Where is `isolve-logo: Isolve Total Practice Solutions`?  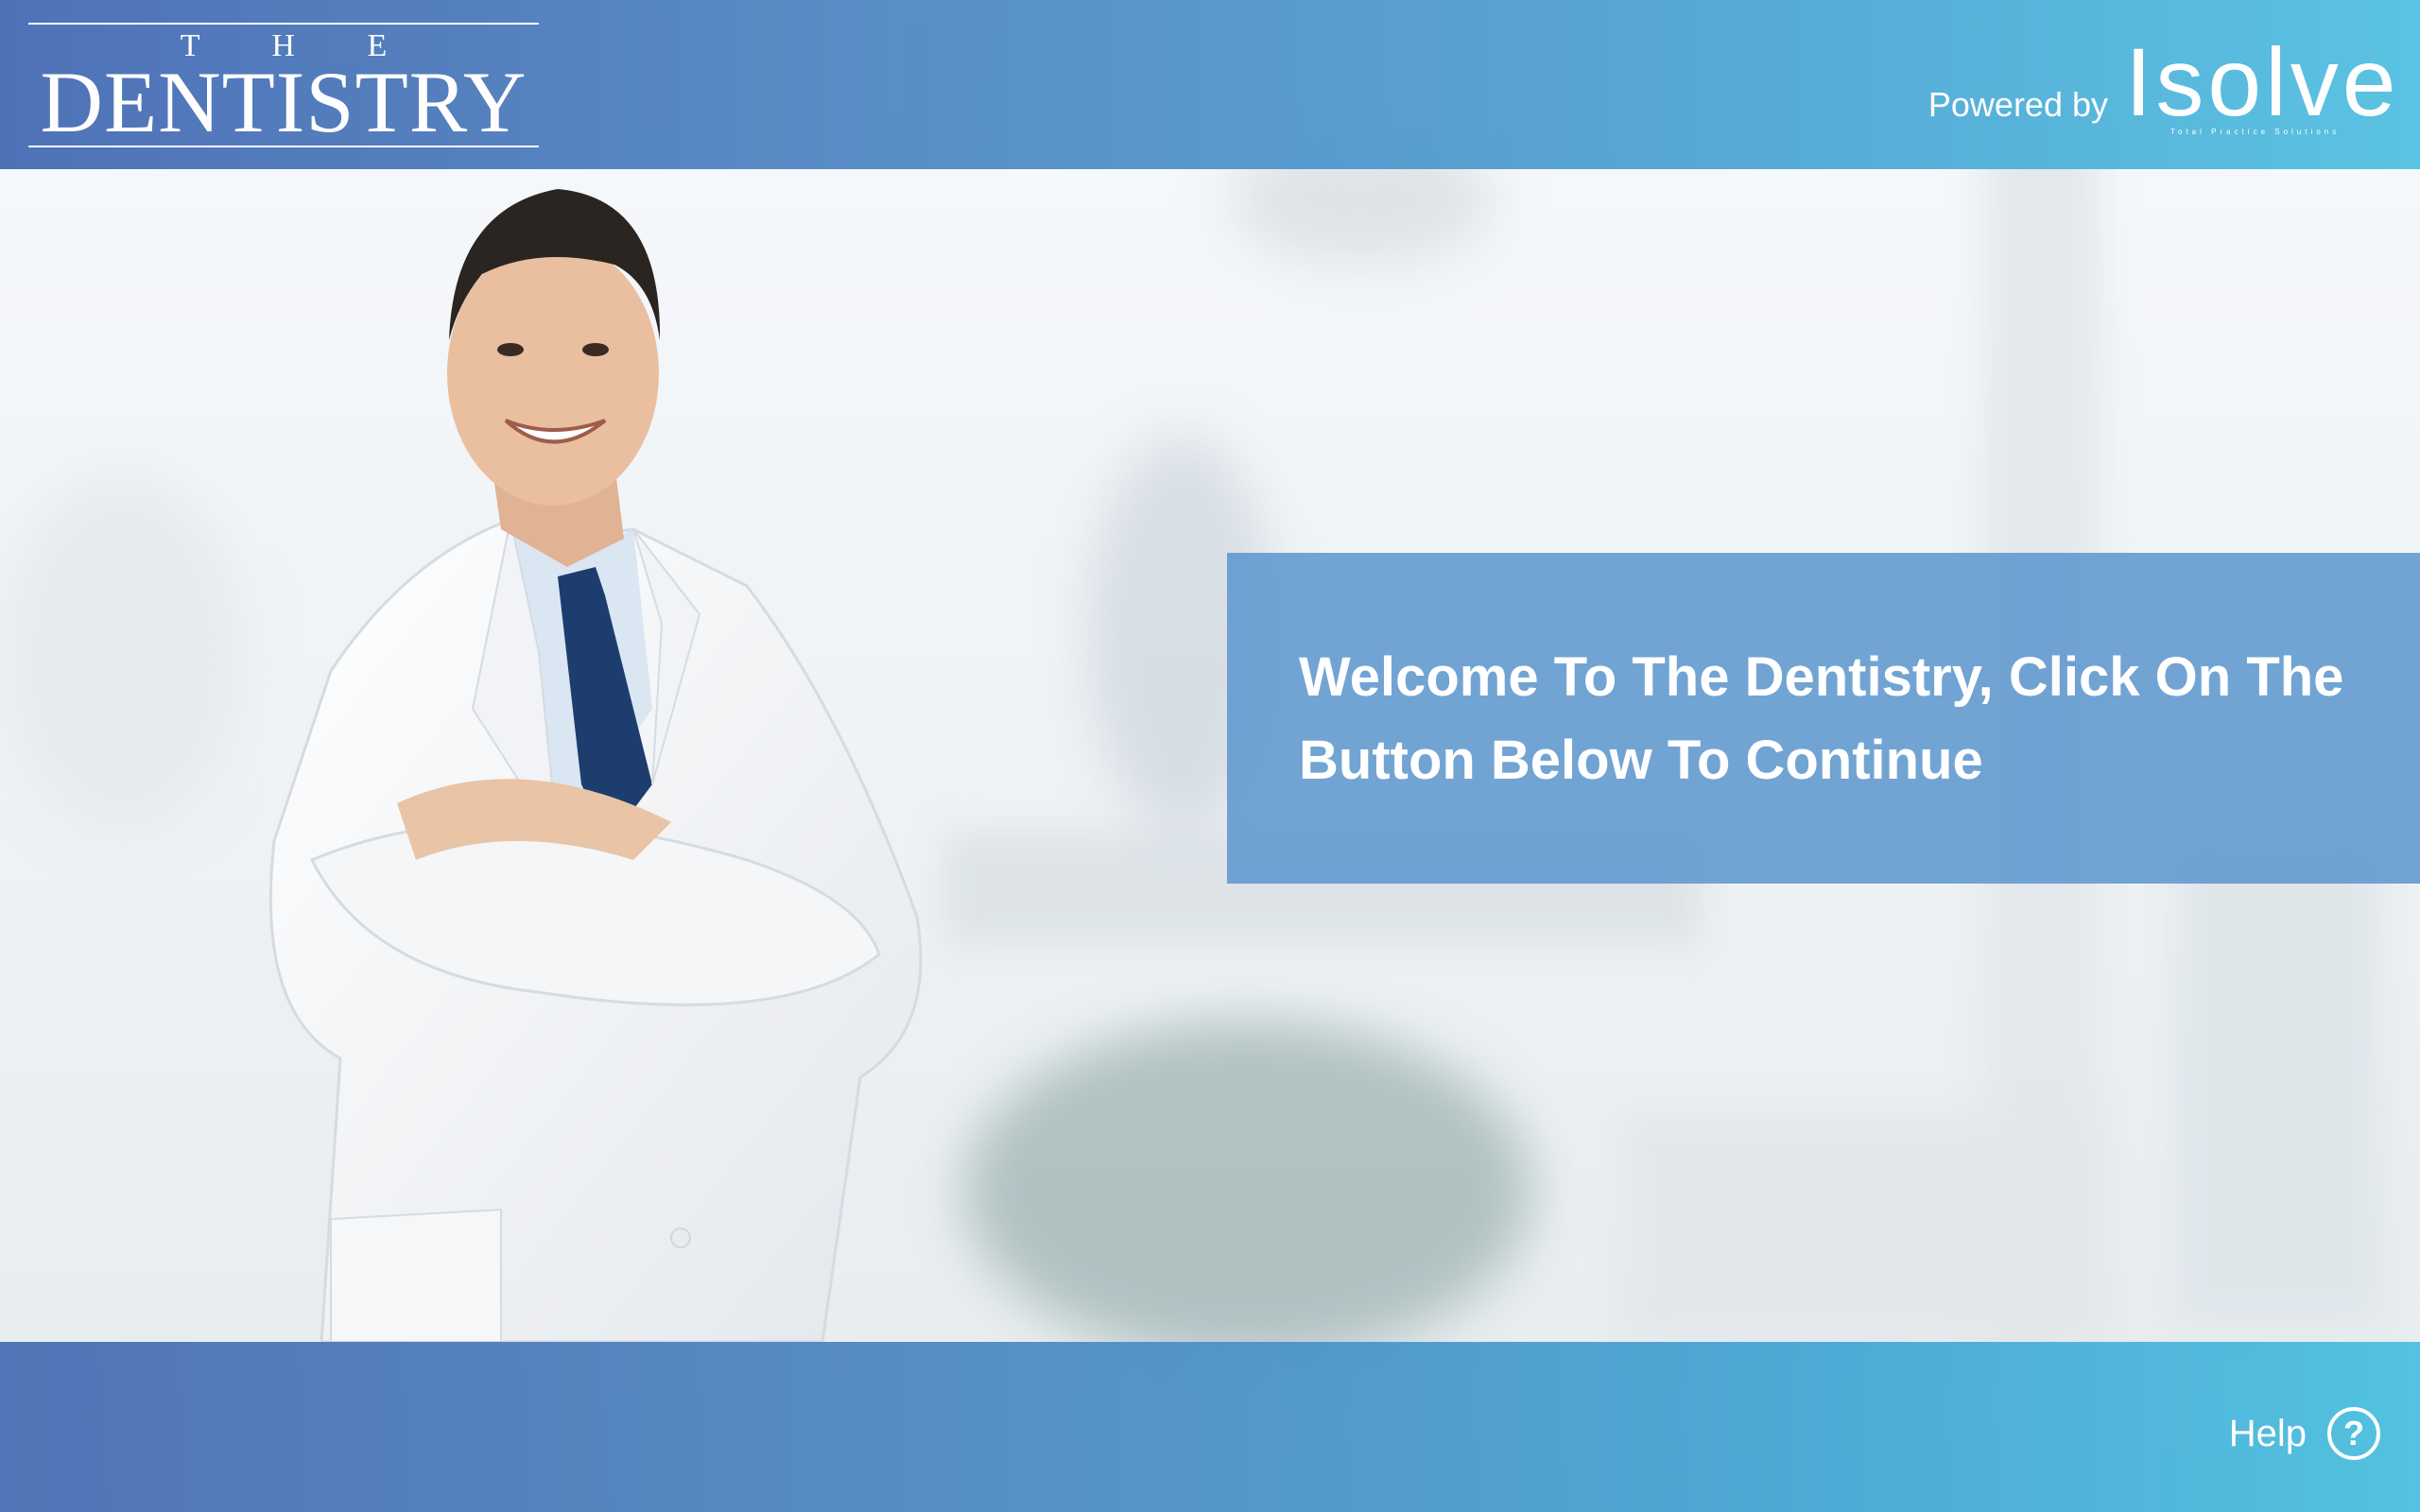
isolve-logo: Isolve Total Practice Solutions is located at coordinates (2260, 86).